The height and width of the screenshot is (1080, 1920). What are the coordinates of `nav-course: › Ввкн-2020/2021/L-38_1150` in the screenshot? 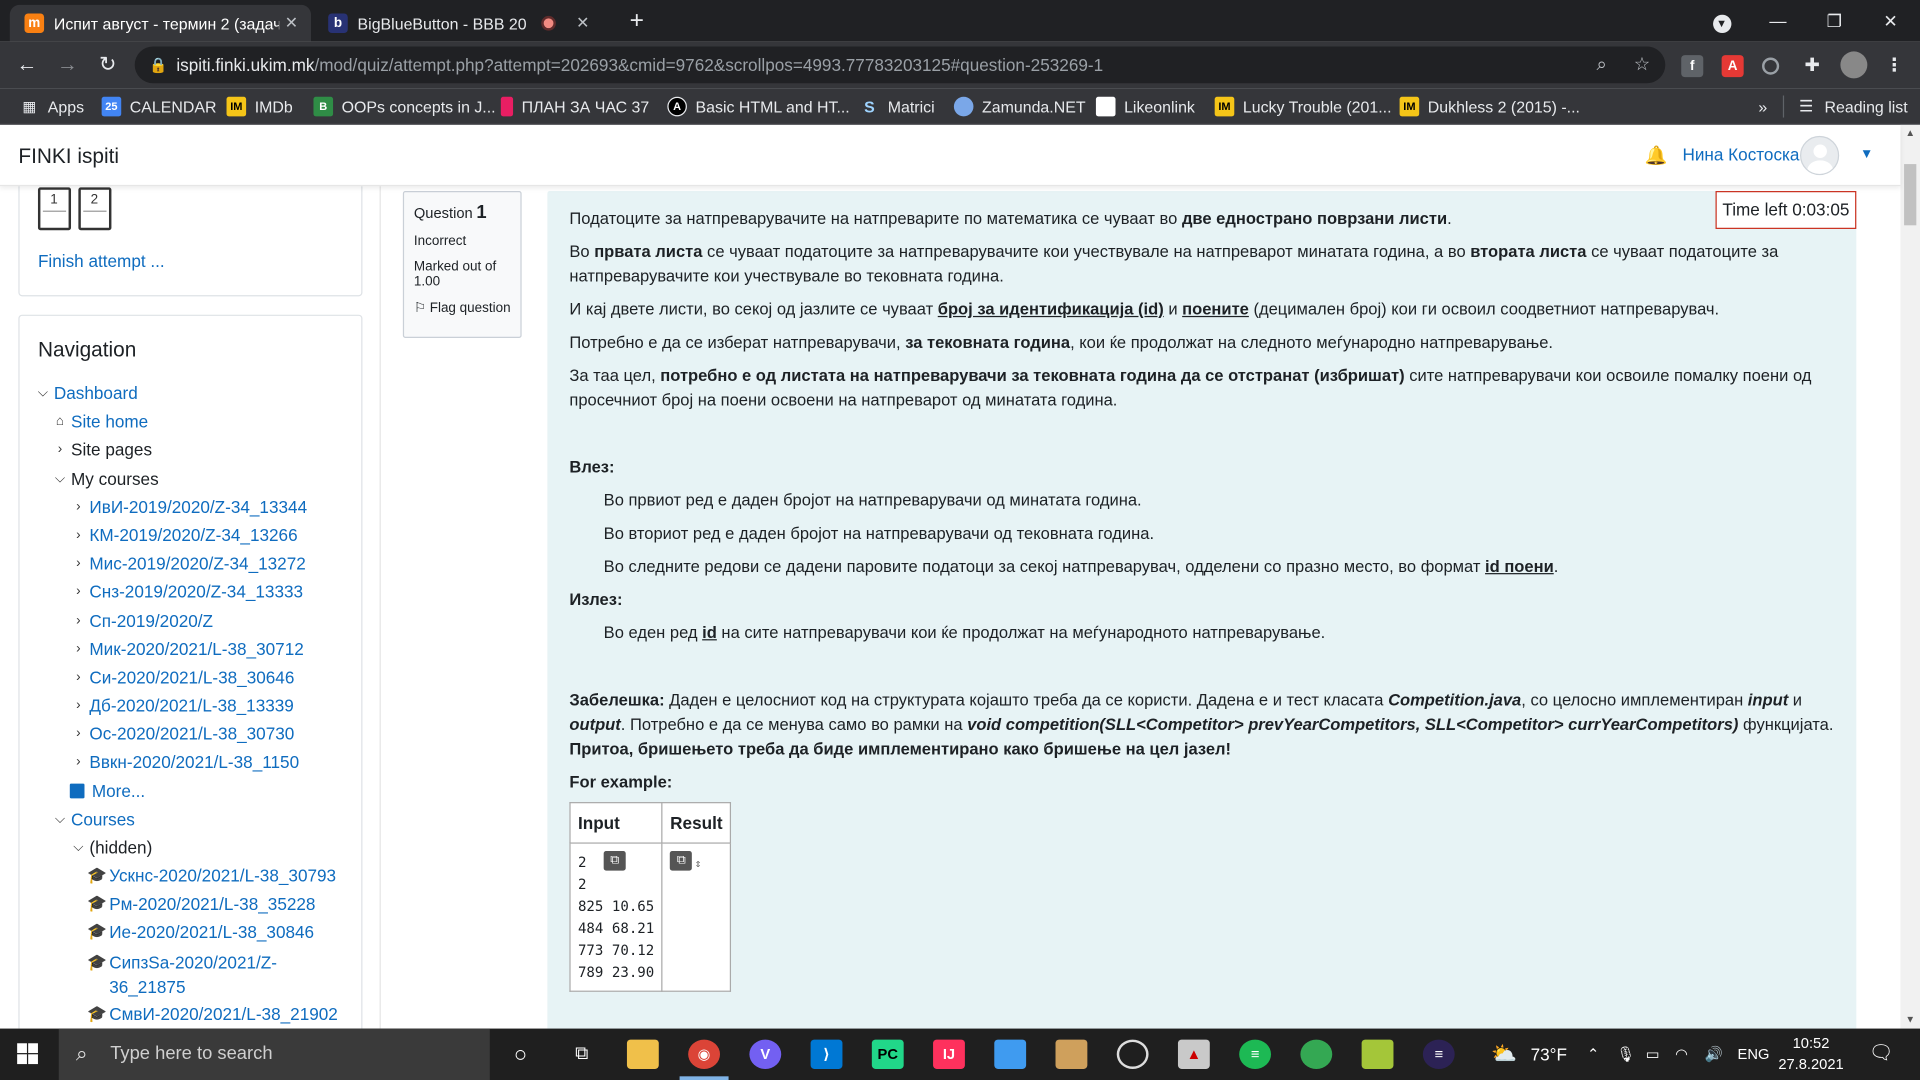 It's located at (184, 762).